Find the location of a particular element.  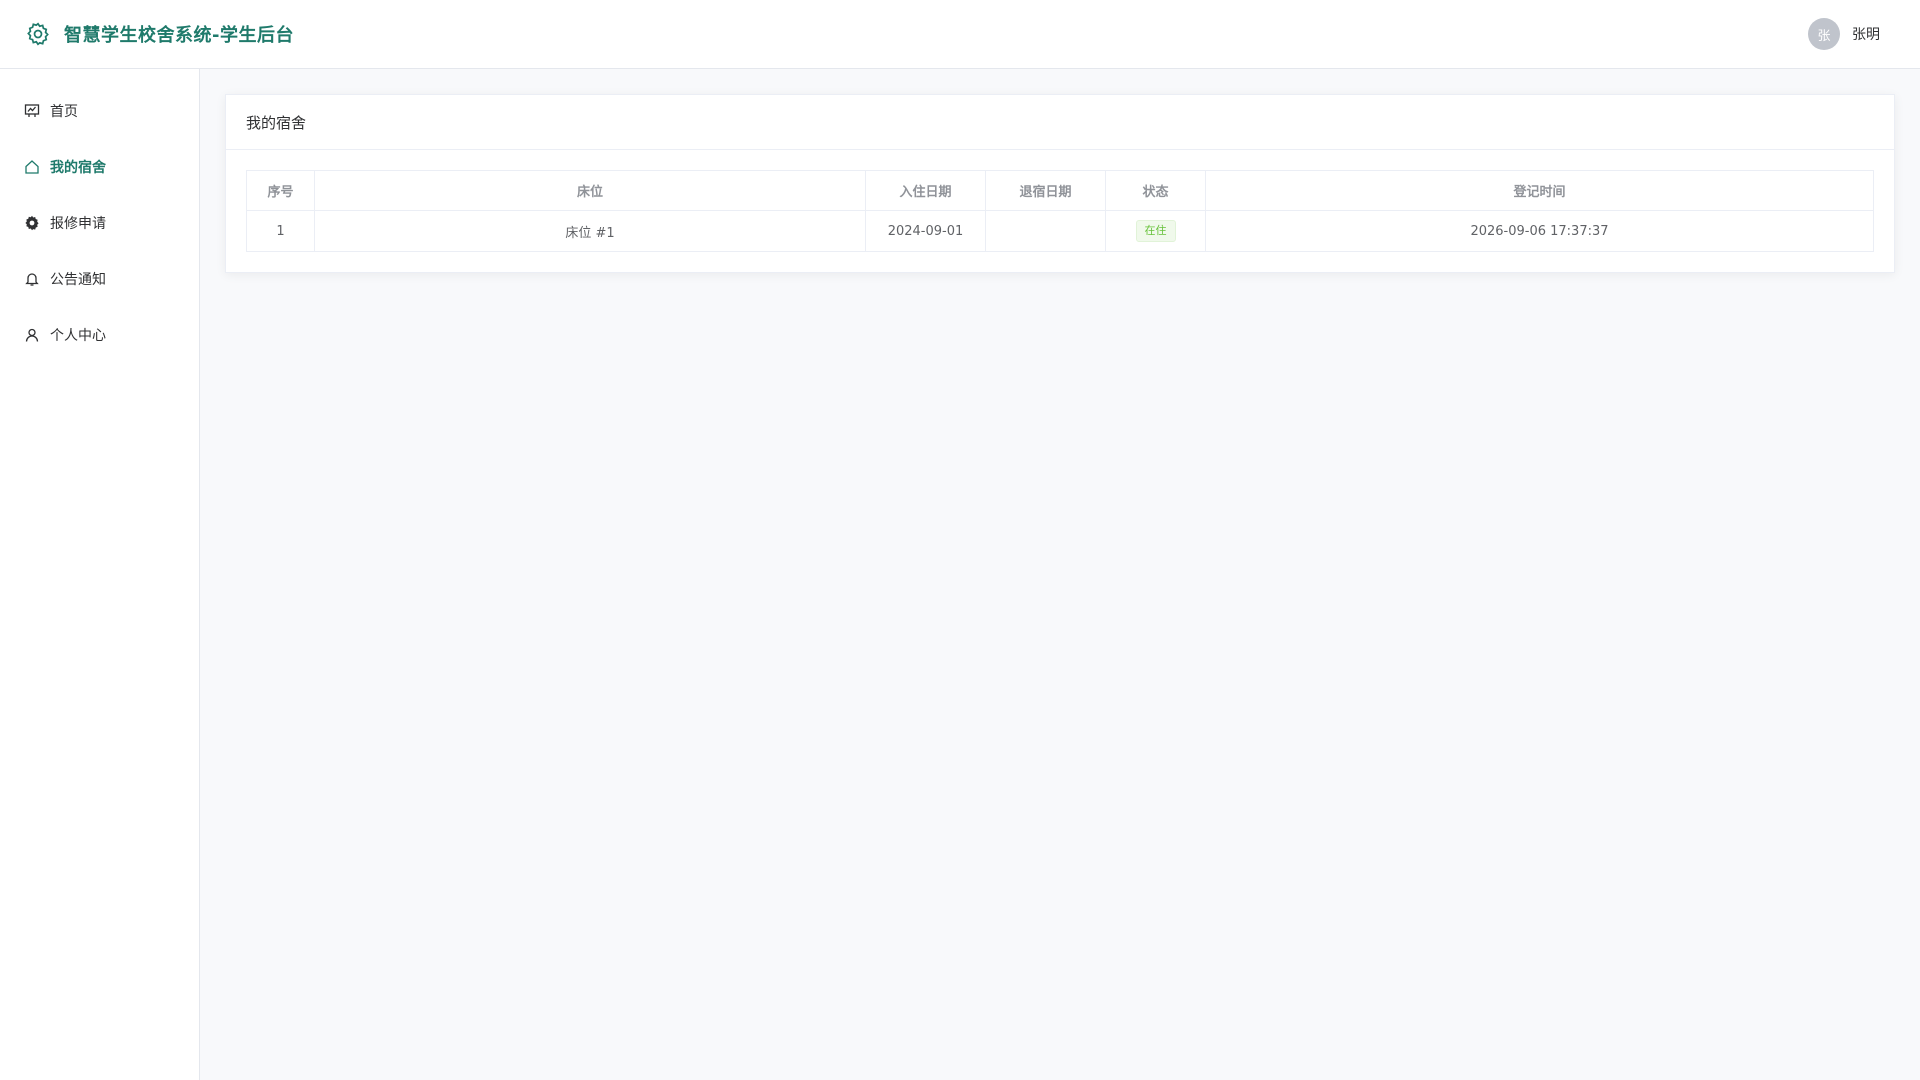

sidebar-item-notice: 公告通知 is located at coordinates (99, 279).